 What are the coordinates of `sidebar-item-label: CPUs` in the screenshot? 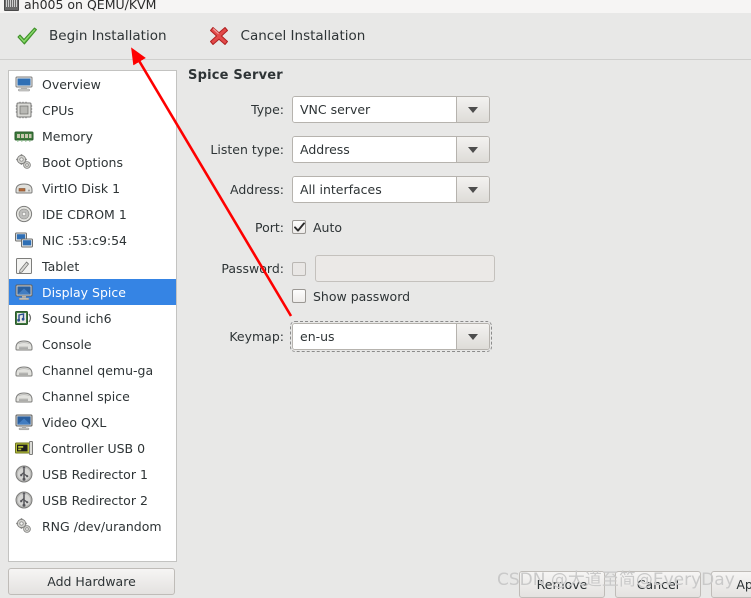 It's located at (58, 110).